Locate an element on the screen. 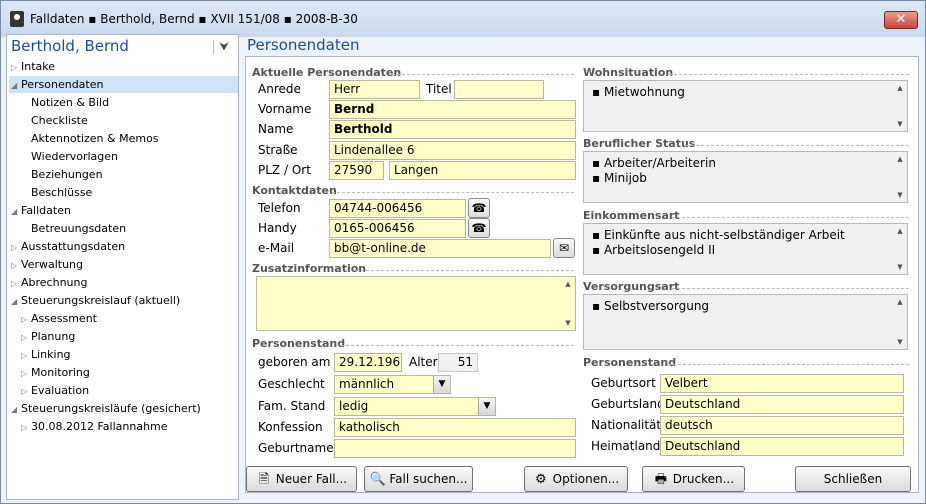  sidebar-item-wiedervorlagen: Wiedervorlagen is located at coordinates (74, 156).